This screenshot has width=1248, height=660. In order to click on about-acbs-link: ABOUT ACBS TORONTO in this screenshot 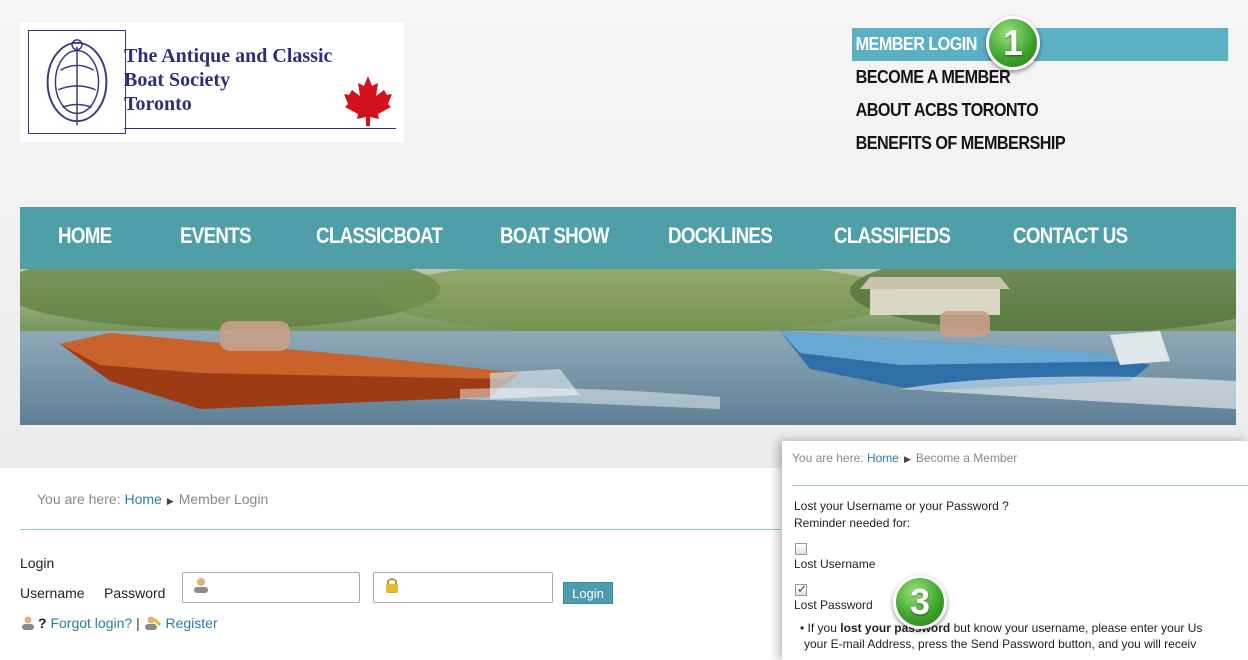, I will do `click(1040, 110)`.